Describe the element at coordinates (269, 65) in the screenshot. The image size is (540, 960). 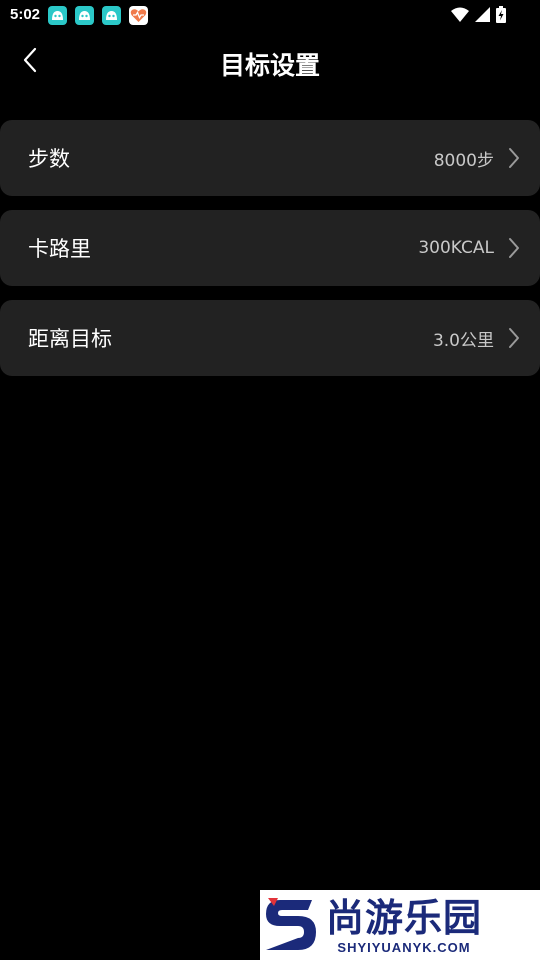
I see `page-title: 目标设置` at that location.